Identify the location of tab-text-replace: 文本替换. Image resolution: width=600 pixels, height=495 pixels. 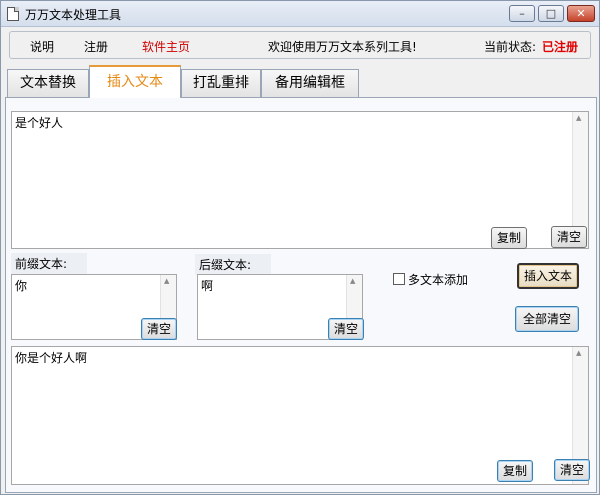
(48, 83).